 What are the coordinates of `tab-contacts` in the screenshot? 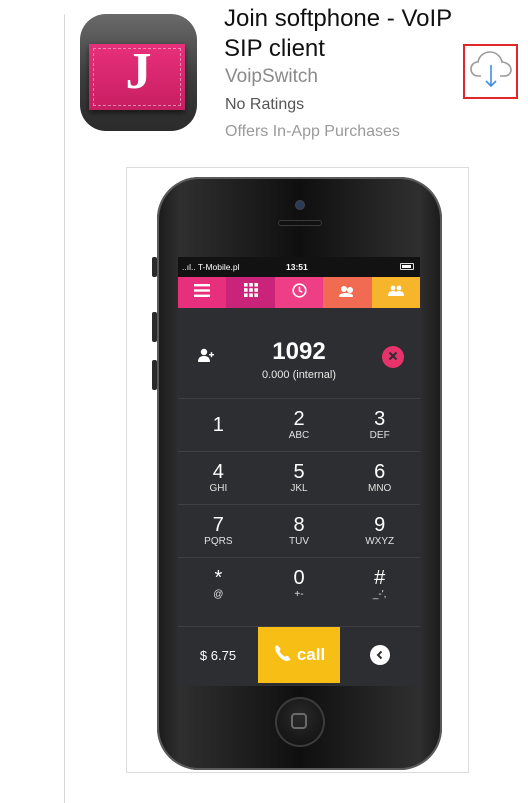 It's located at (347, 292).